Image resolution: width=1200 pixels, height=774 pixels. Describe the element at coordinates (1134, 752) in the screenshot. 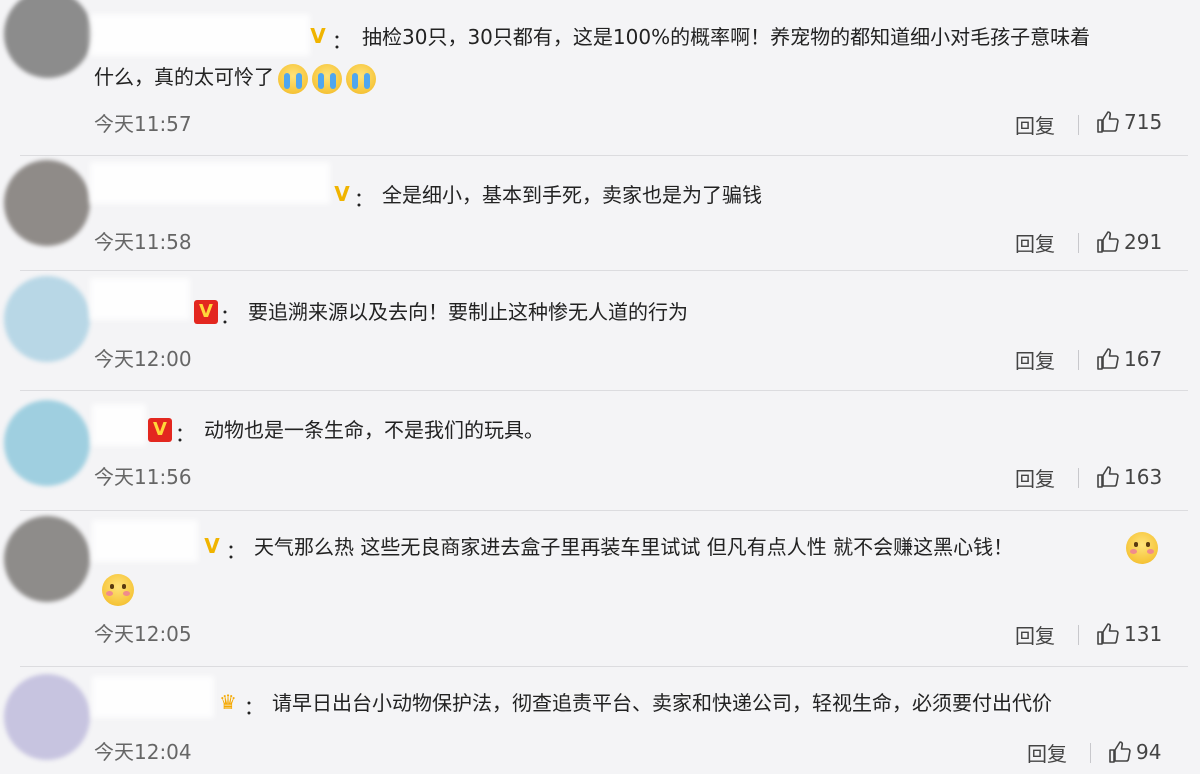

I see `like-button: 94` at that location.